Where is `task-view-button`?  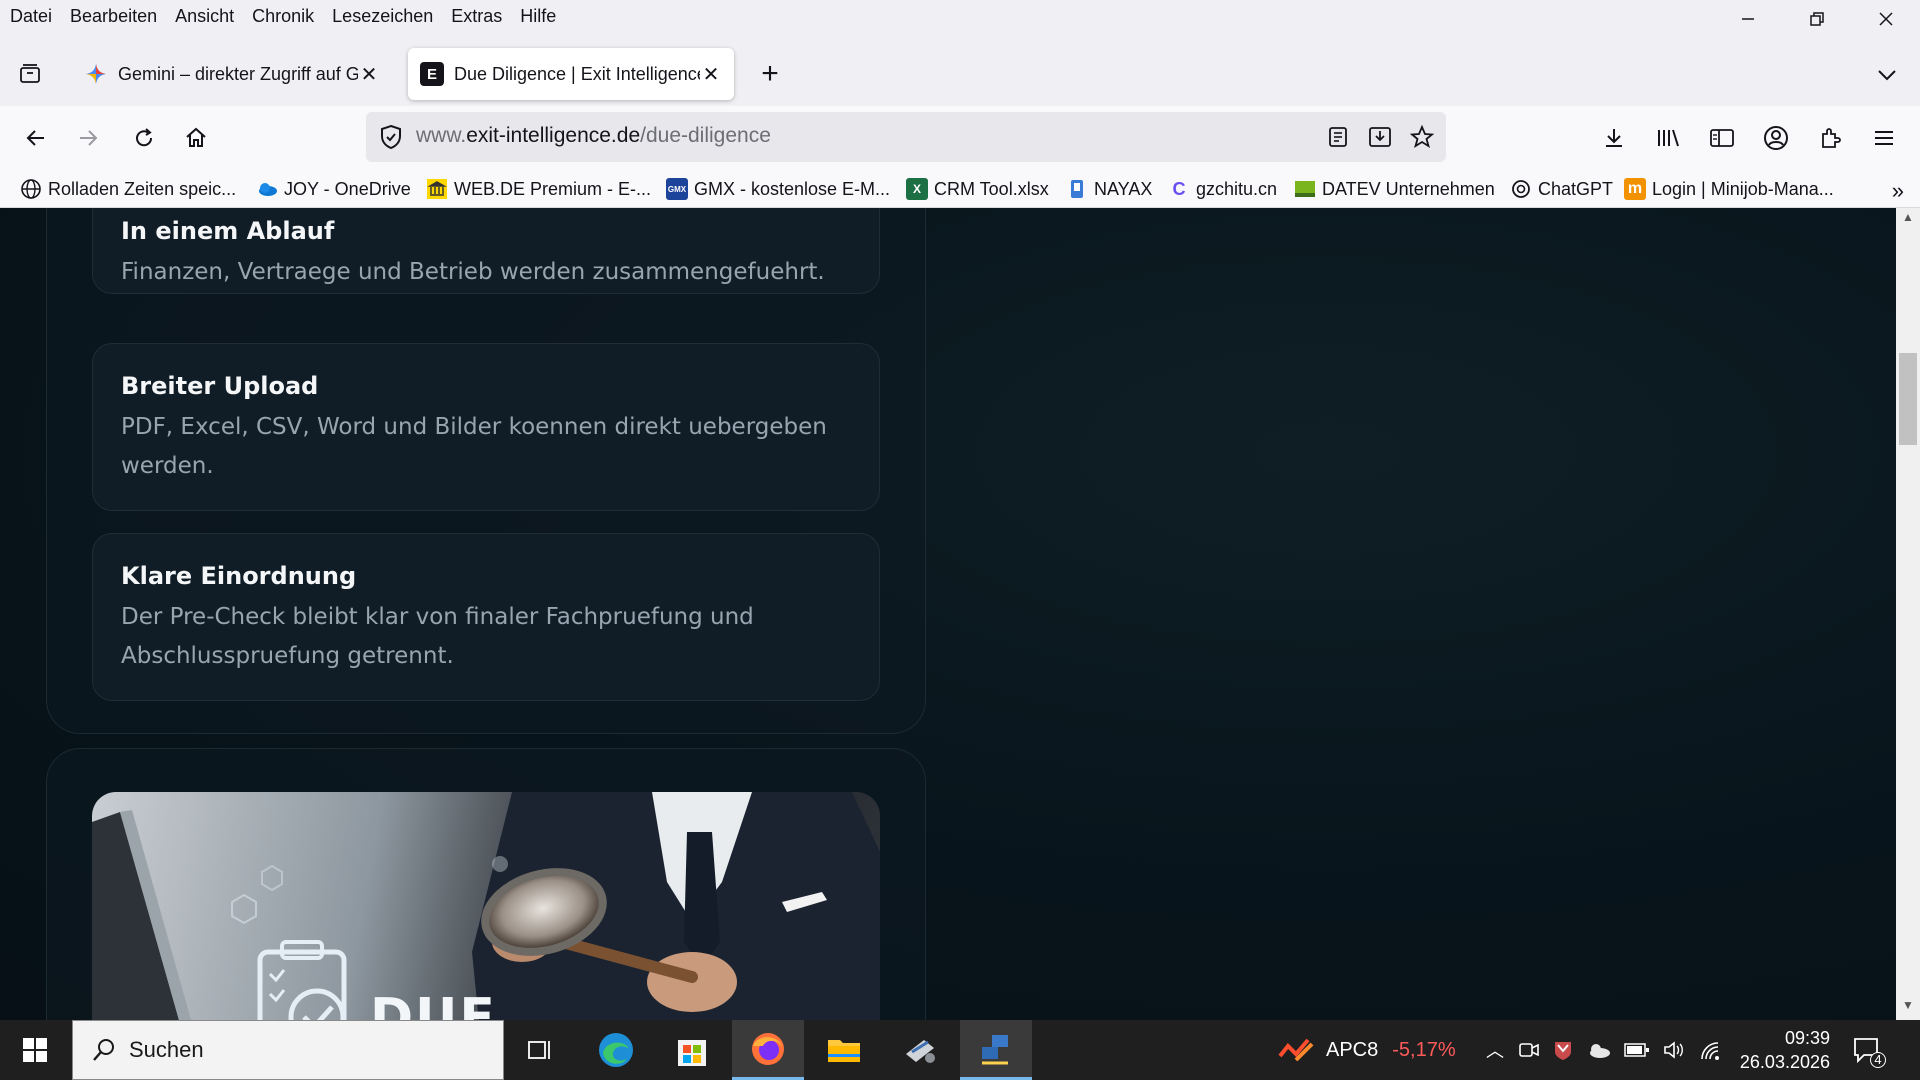 task-view-button is located at coordinates (540, 1050).